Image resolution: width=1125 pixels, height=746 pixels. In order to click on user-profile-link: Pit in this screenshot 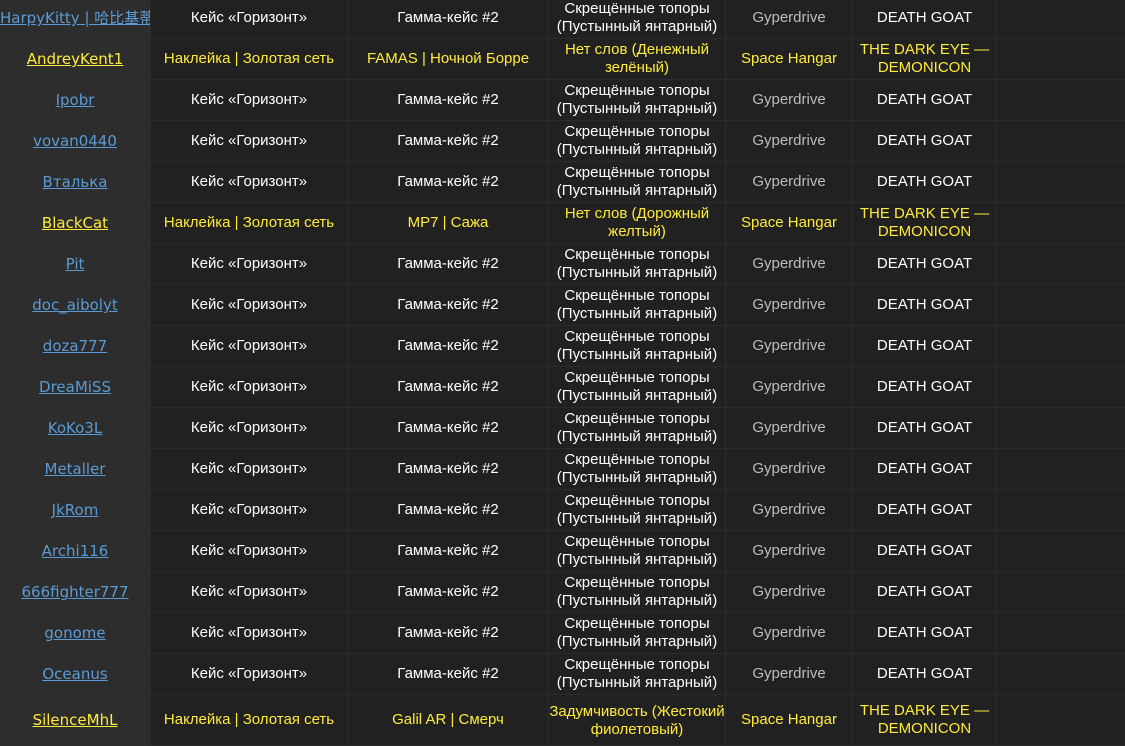, I will do `click(75, 264)`.